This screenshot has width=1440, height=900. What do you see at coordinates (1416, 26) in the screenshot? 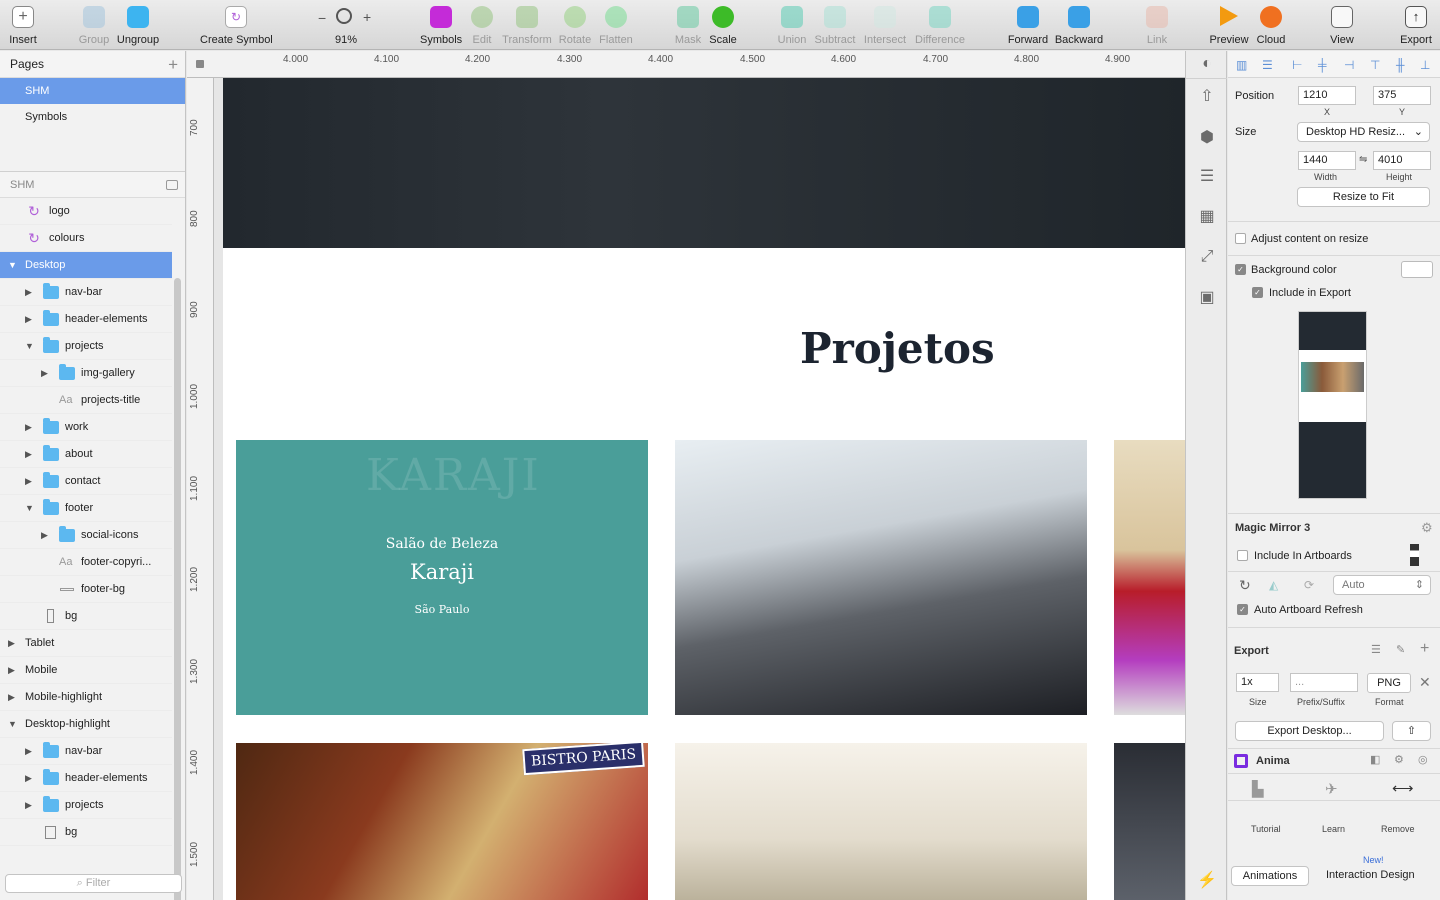
I see `export-button: ↑ Export` at bounding box center [1416, 26].